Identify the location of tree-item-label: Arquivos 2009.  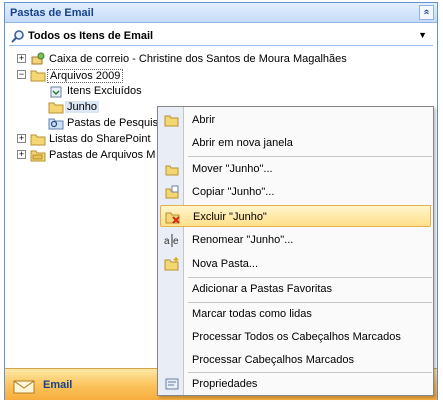
(85, 76).